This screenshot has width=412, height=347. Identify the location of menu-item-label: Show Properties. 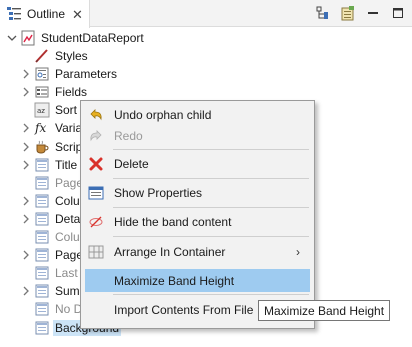
(158, 192).